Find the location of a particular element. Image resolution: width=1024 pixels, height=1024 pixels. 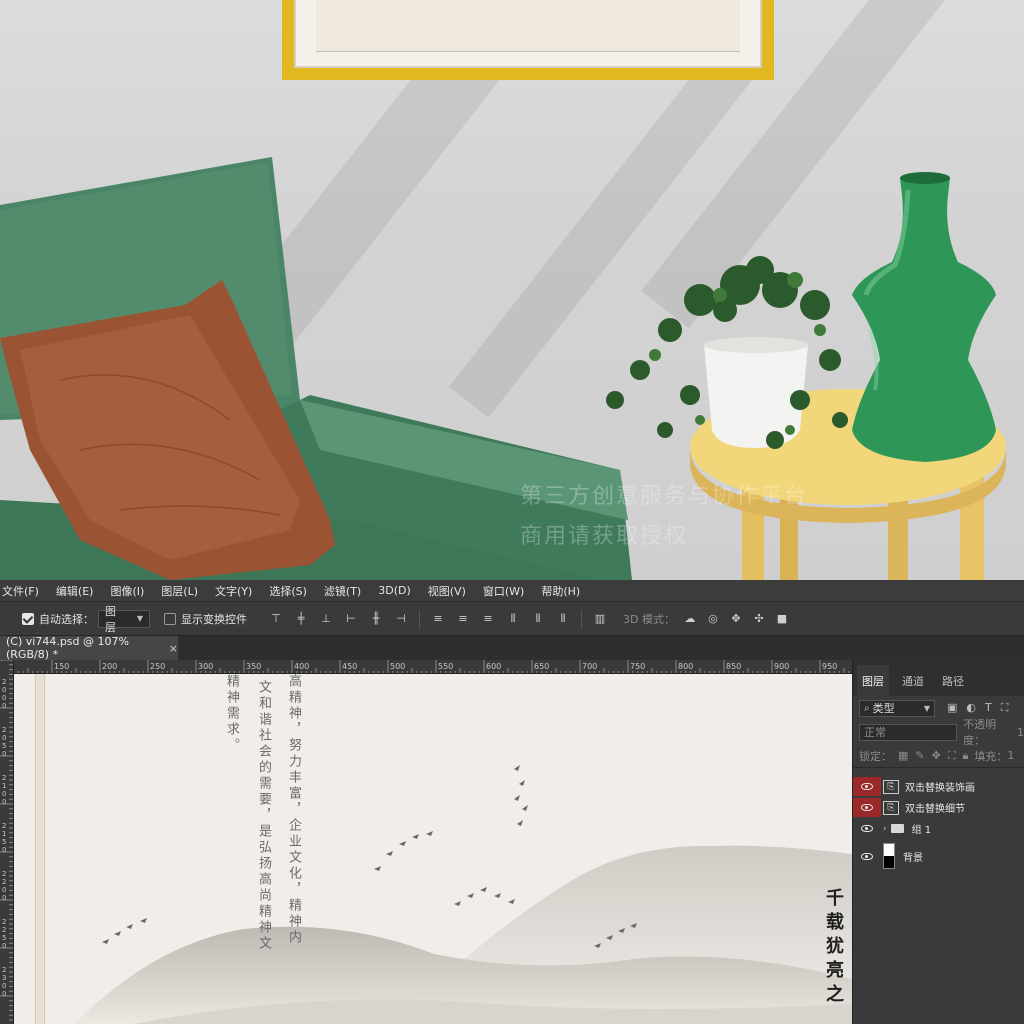

align-hcenter-icon: ╫ is located at coordinates (376, 619).